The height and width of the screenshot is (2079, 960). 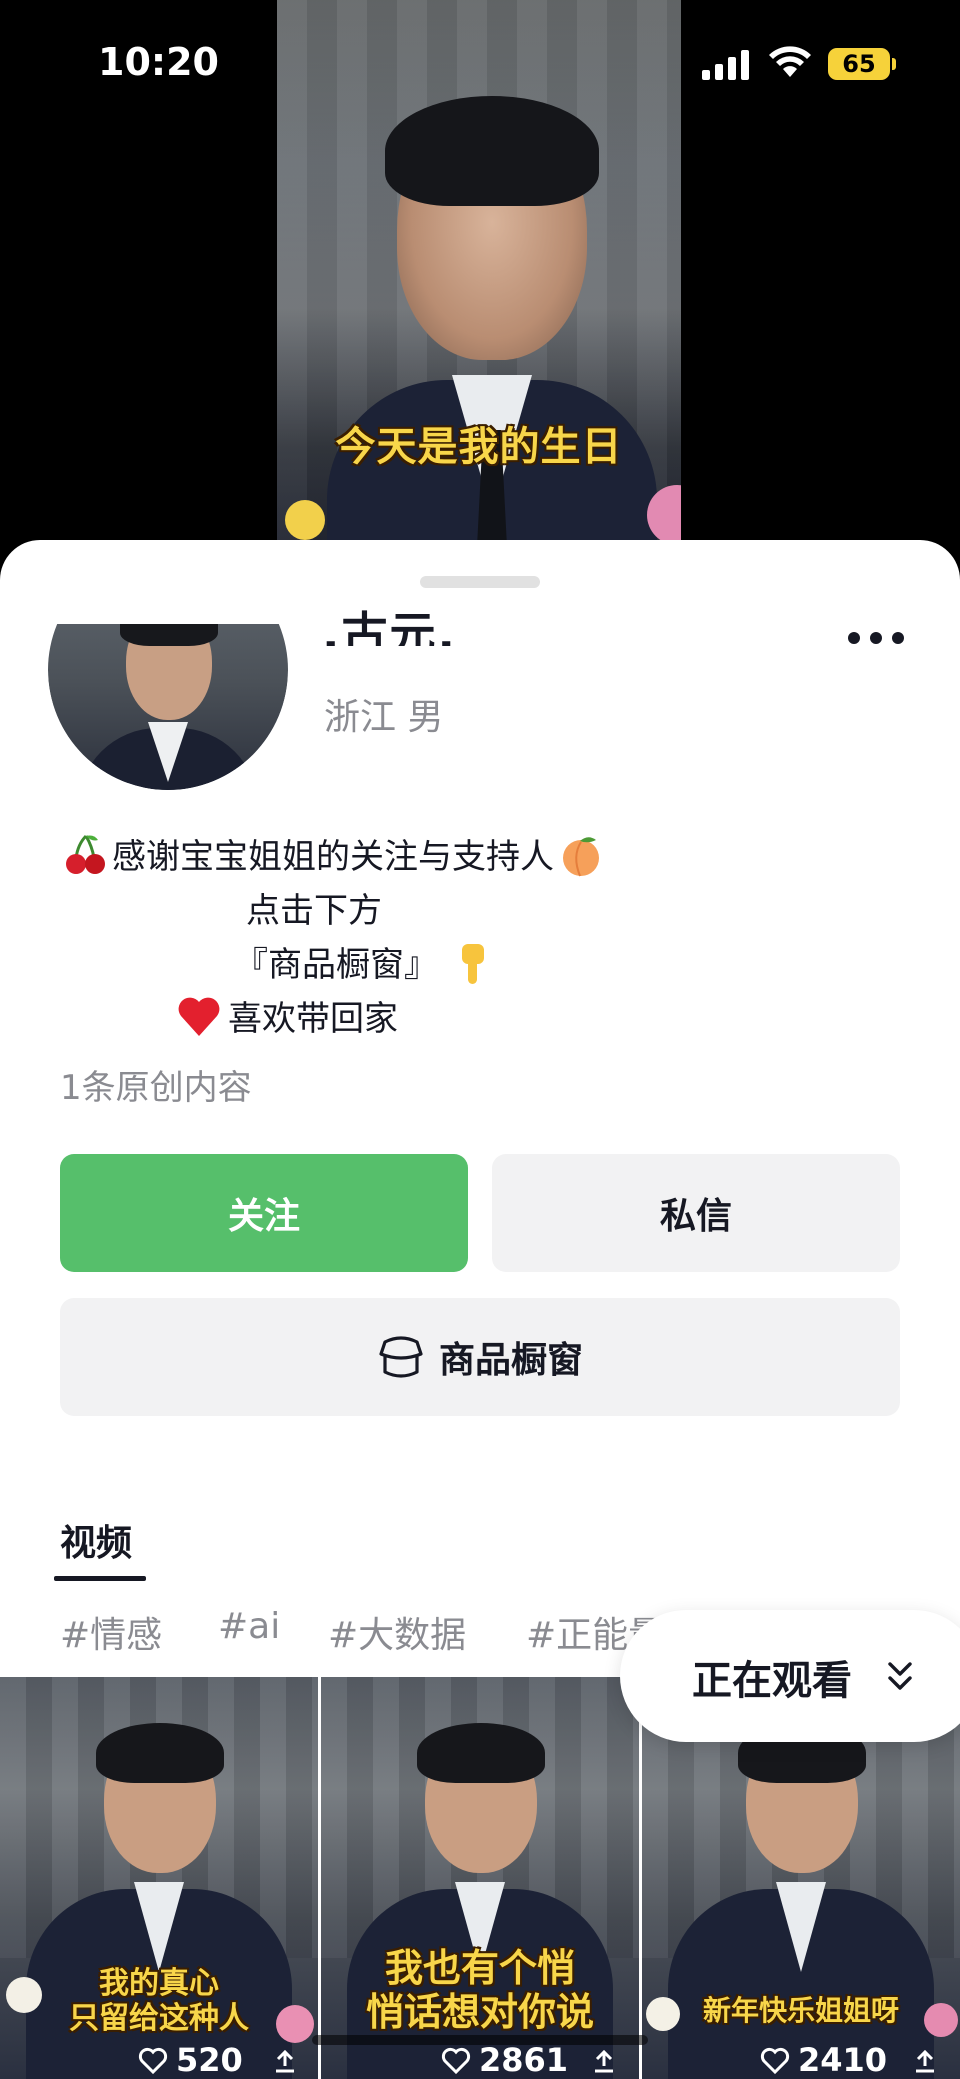 What do you see at coordinates (859, 64) in the screenshot?
I see `battery-icon: 65` at bounding box center [859, 64].